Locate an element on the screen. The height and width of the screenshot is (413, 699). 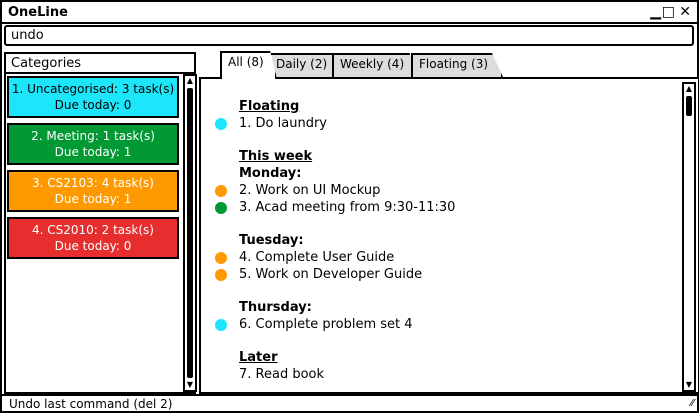
task-item: 4. Complete User Guide is located at coordinates (437, 258).